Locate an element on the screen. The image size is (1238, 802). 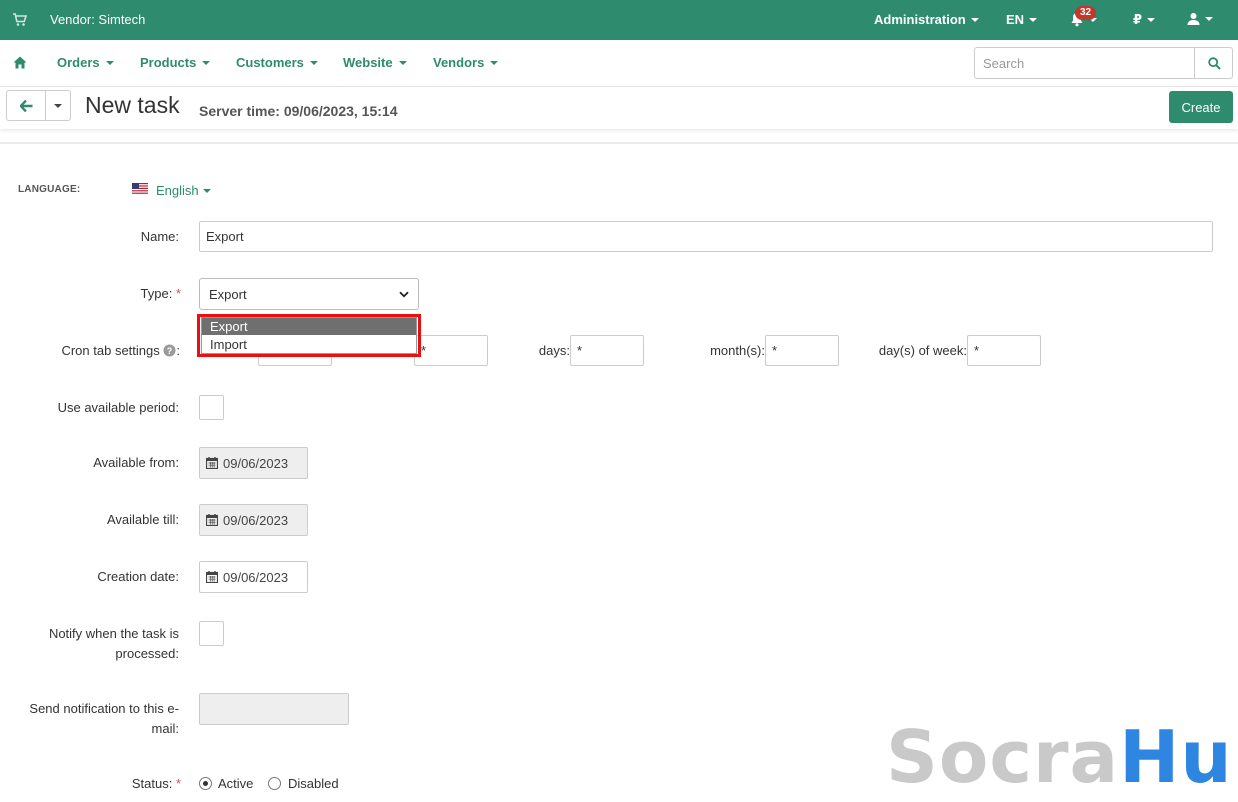
day-of-week-label: day(s) of week: is located at coordinates (922, 350).